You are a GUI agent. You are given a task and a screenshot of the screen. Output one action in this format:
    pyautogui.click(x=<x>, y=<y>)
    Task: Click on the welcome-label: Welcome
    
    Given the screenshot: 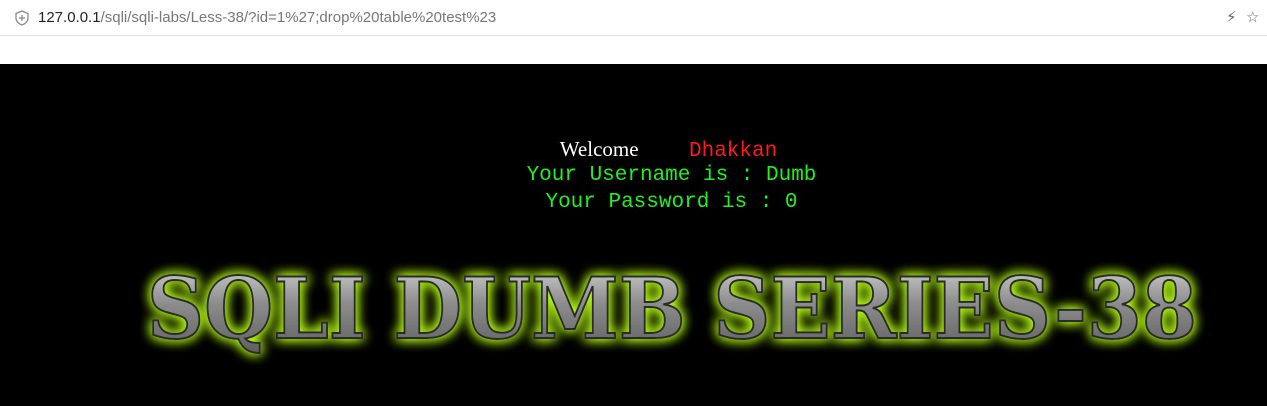 What is the action you would take?
    pyautogui.click(x=599, y=149)
    